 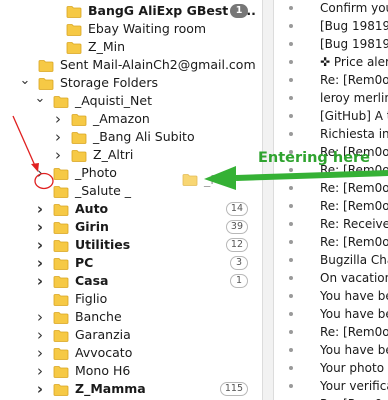 I want to click on folder-item: › Z_Mamma 115, so click(x=125, y=389).